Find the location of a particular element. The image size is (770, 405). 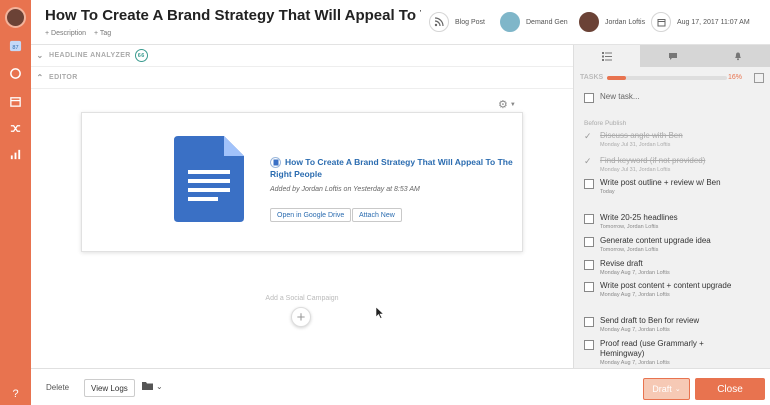

svg-text: 87 is located at coordinates (15, 48).